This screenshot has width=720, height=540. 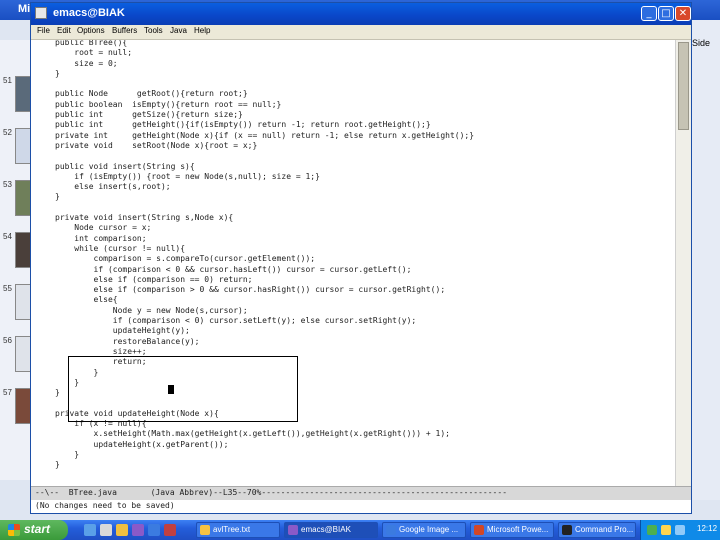 I want to click on emacs-app-icon, so click(x=41, y=13).